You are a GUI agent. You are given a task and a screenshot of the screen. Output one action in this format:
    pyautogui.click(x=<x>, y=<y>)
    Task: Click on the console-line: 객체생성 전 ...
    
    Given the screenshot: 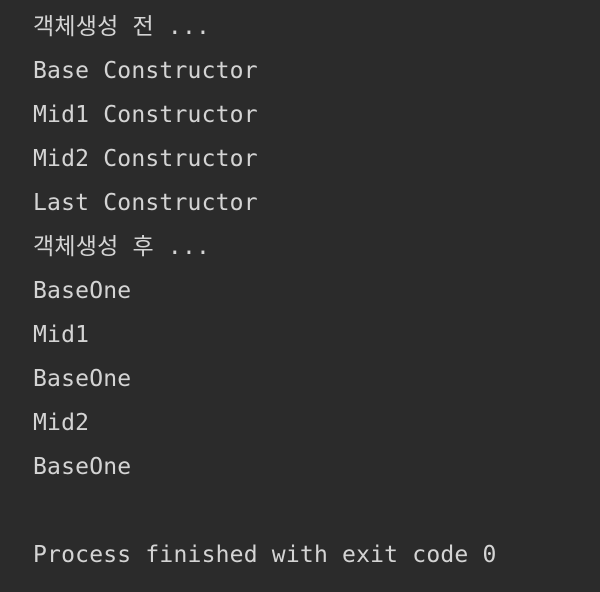 What is the action you would take?
    pyautogui.click(x=122, y=27)
    